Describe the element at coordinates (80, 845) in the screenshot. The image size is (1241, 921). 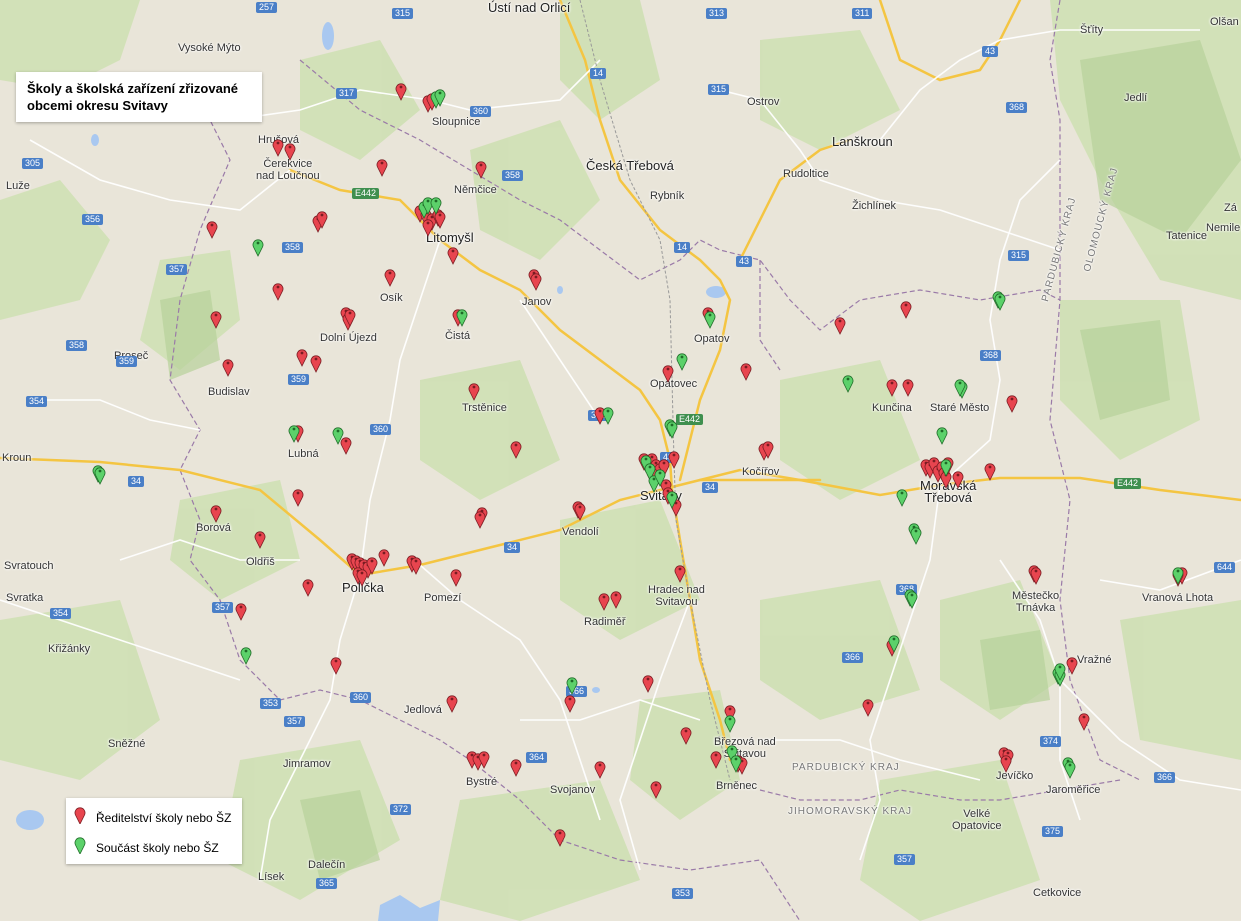
I see `green-marker-icon` at that location.